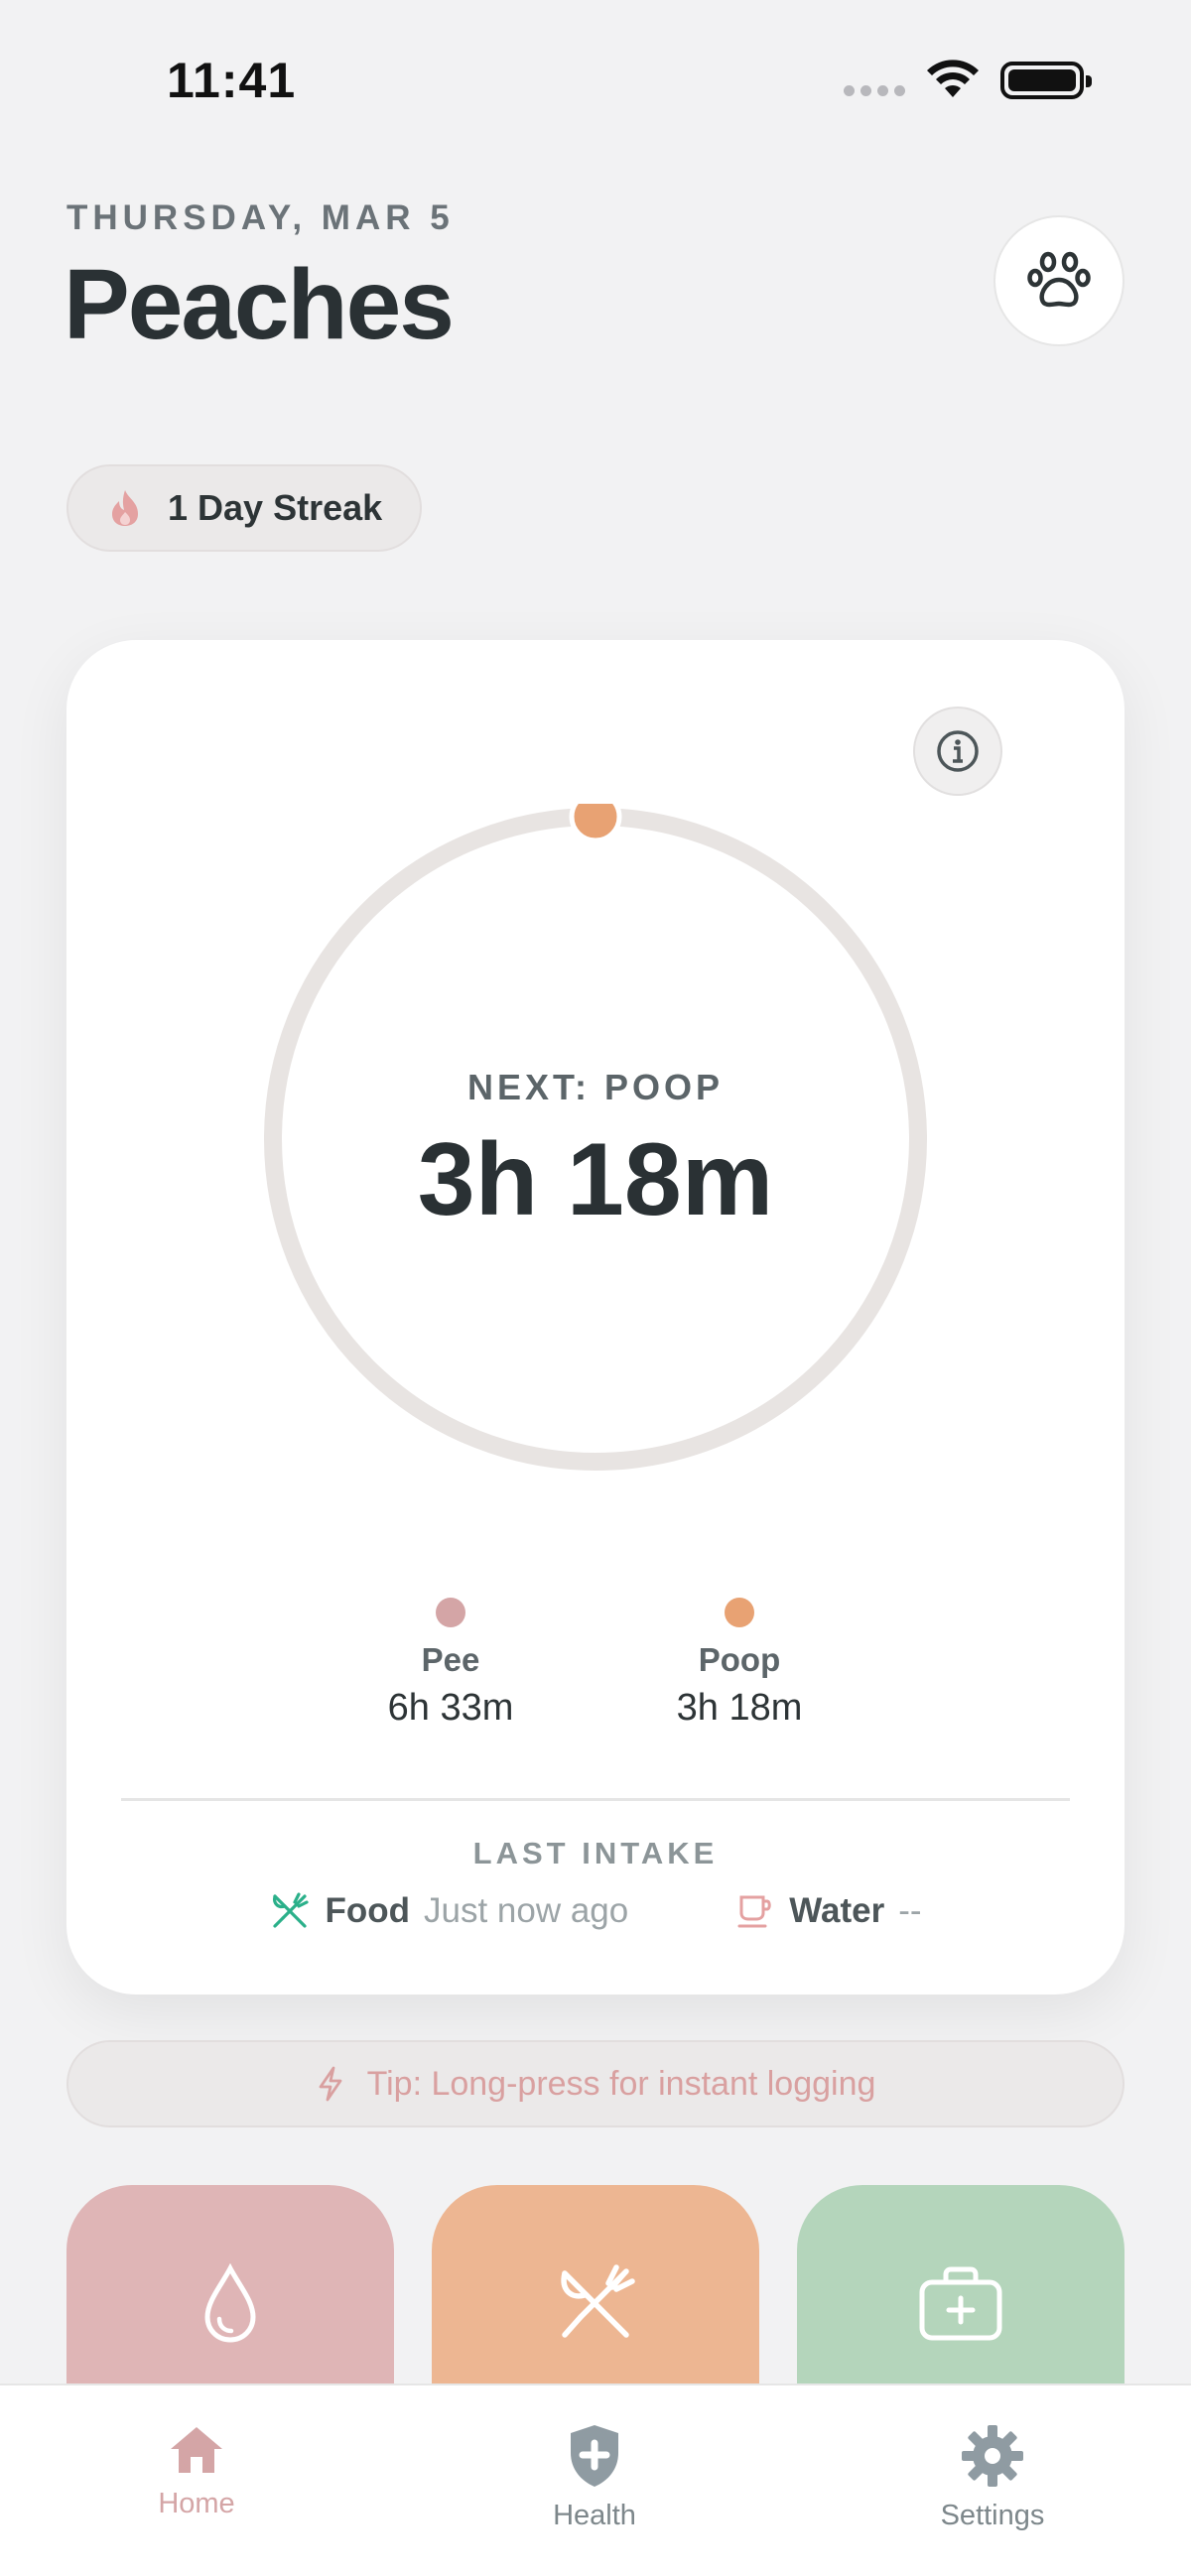  Describe the element at coordinates (595, 80) in the screenshot. I see `status-bar: 11:41` at that location.